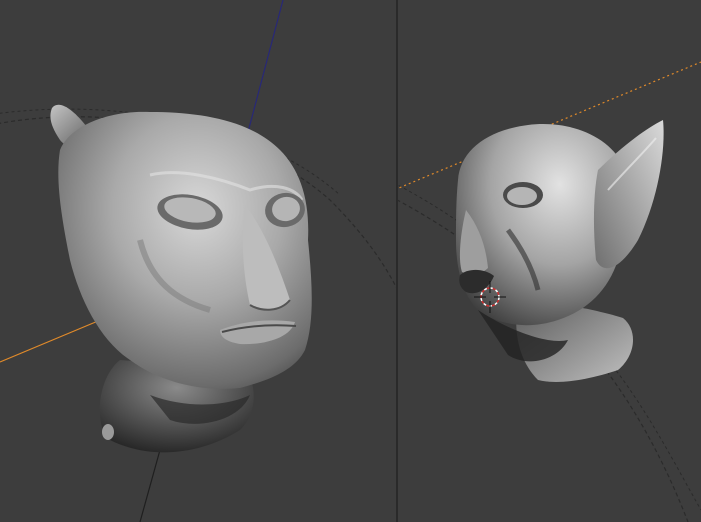 The width and height of the screenshot is (701, 522). Describe the element at coordinates (560, 251) in the screenshot. I see `head-mesh-right` at that location.